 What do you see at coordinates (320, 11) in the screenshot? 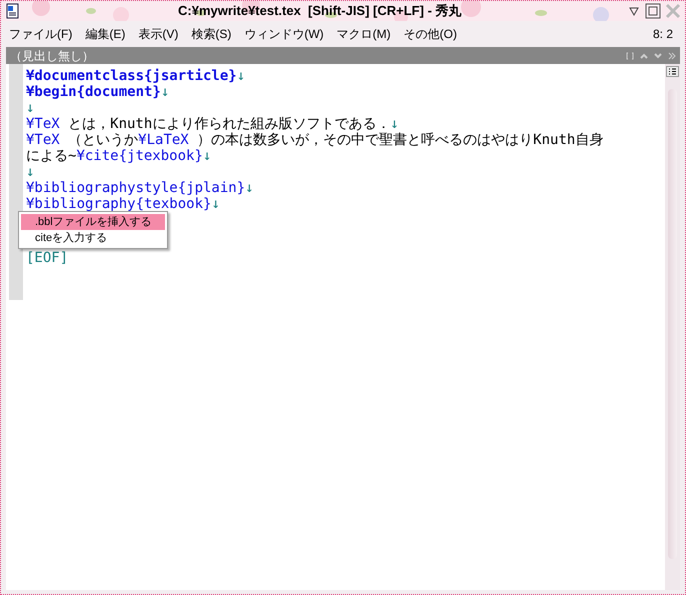
I see `window-title: C:¥mywrite¥test.tex [Shift-JIS] [CR+LF] - 秀丸` at bounding box center [320, 11].